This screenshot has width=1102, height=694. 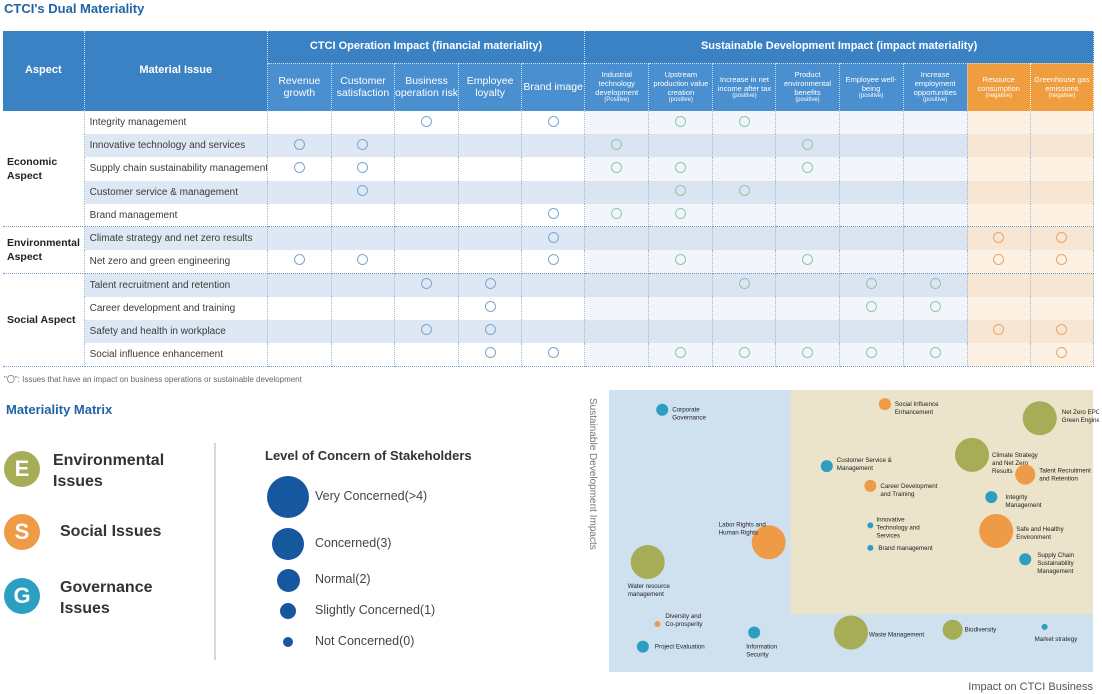 I want to click on table-row: Net zero and green engineering, so click(x=549, y=262).